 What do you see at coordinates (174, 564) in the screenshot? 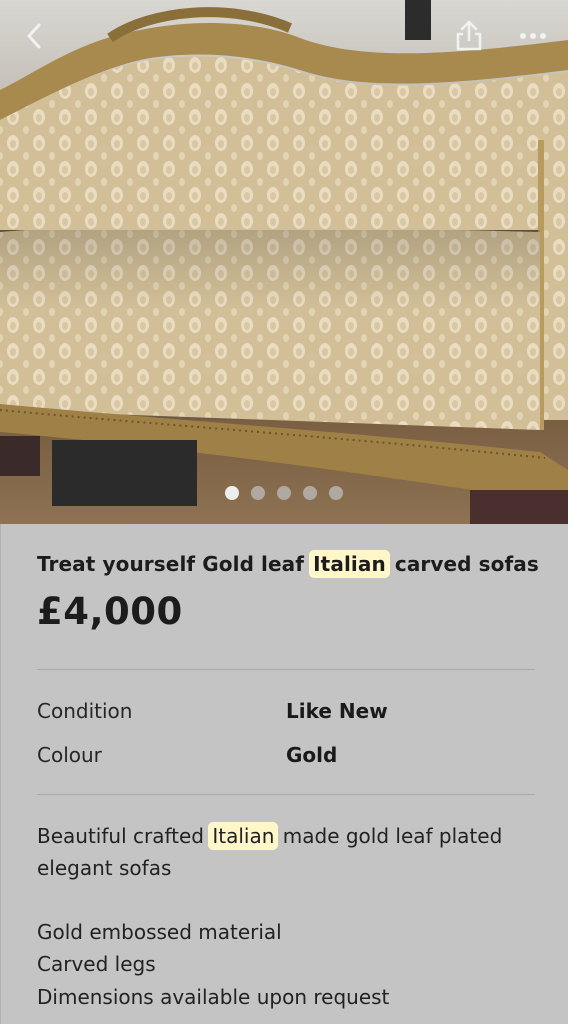
I see `title-text-start: Treat yourself Gold leaf` at bounding box center [174, 564].